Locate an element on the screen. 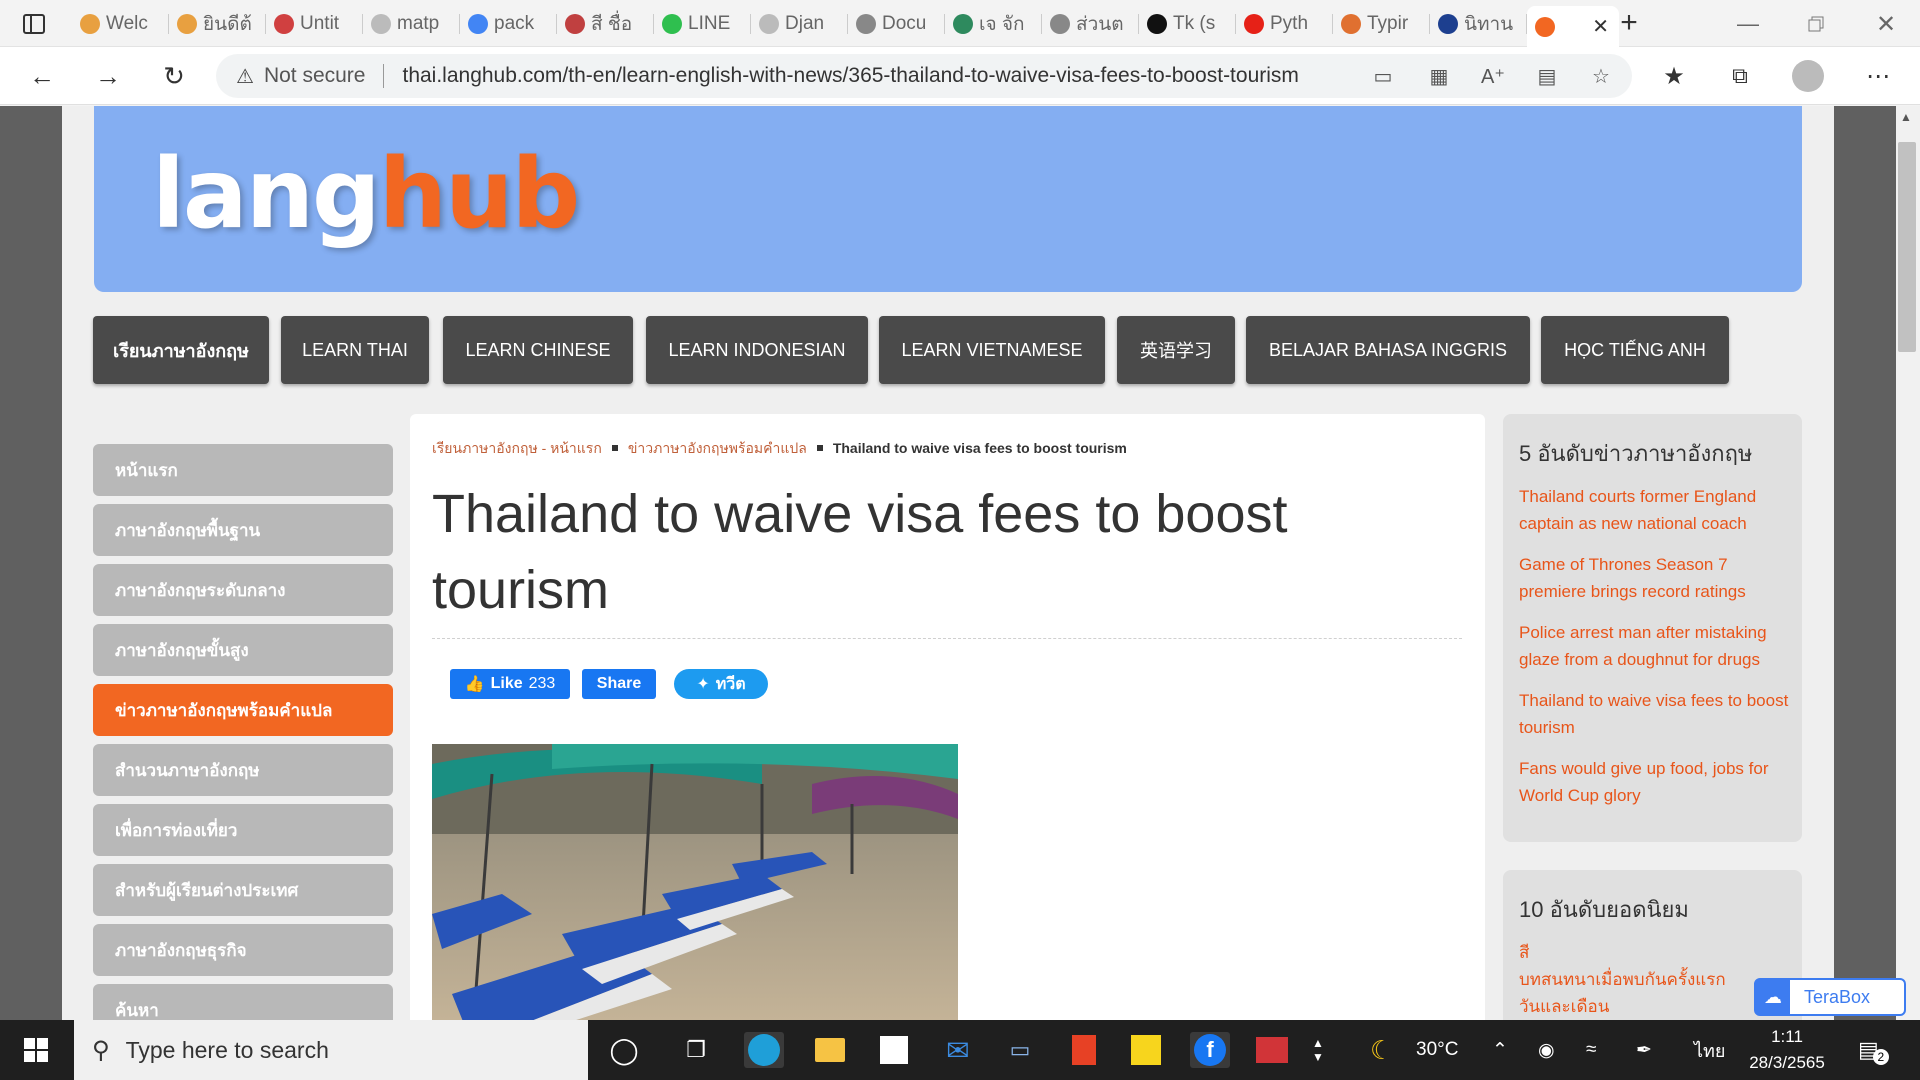  browser-tab: pack is located at coordinates (508, 24).